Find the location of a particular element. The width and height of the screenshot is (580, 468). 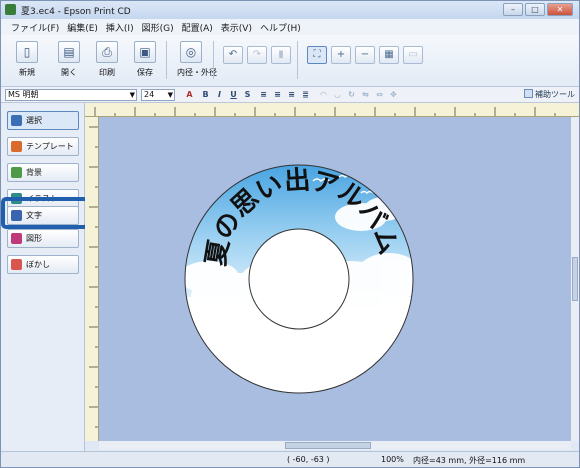

window-controls: – □ ✕ is located at coordinates (538, 9).